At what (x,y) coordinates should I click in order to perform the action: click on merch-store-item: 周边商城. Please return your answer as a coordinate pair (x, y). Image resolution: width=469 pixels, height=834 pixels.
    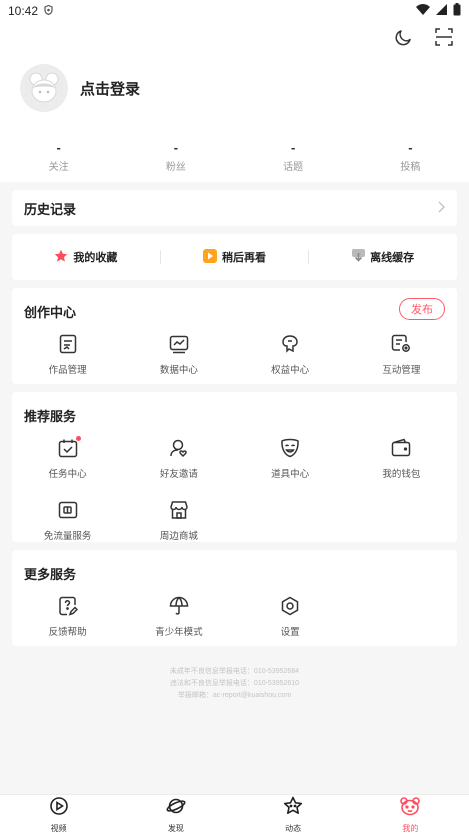
    Looking at the image, I should click on (178, 520).